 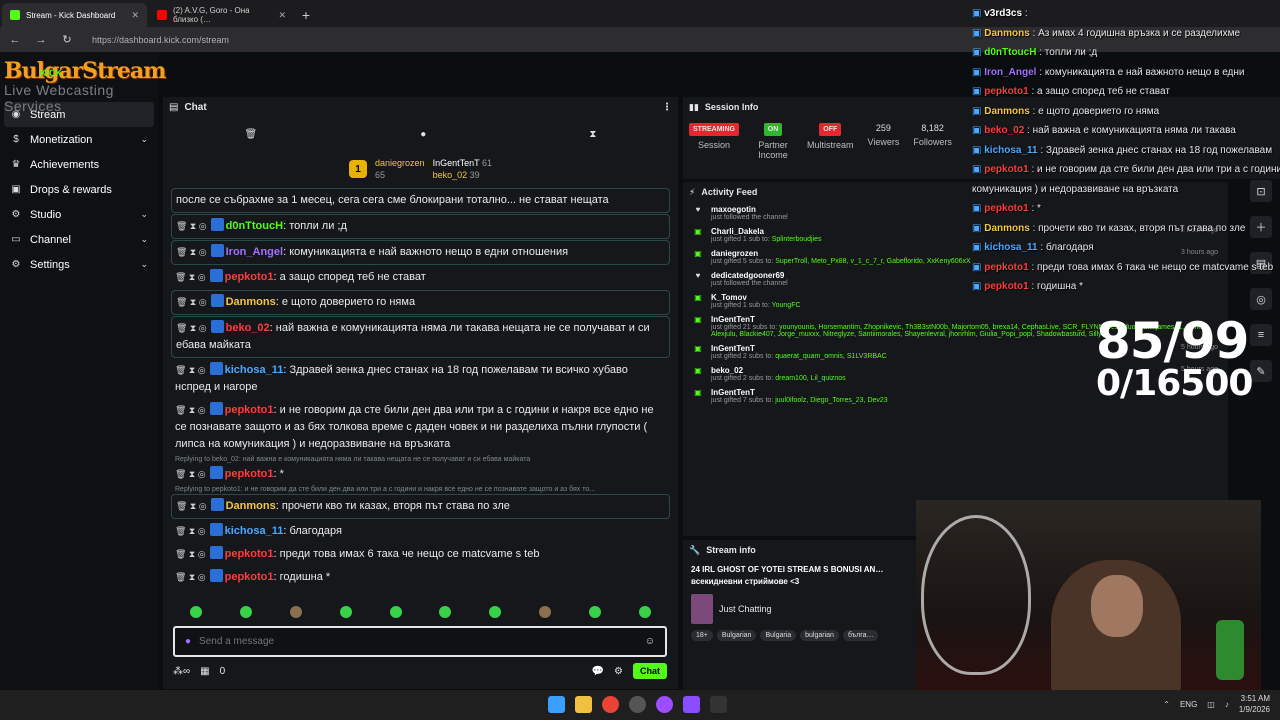 What do you see at coordinates (160, 40) in the screenshot?
I see `url-field: https://dashboard.kick.com/stream` at bounding box center [160, 40].